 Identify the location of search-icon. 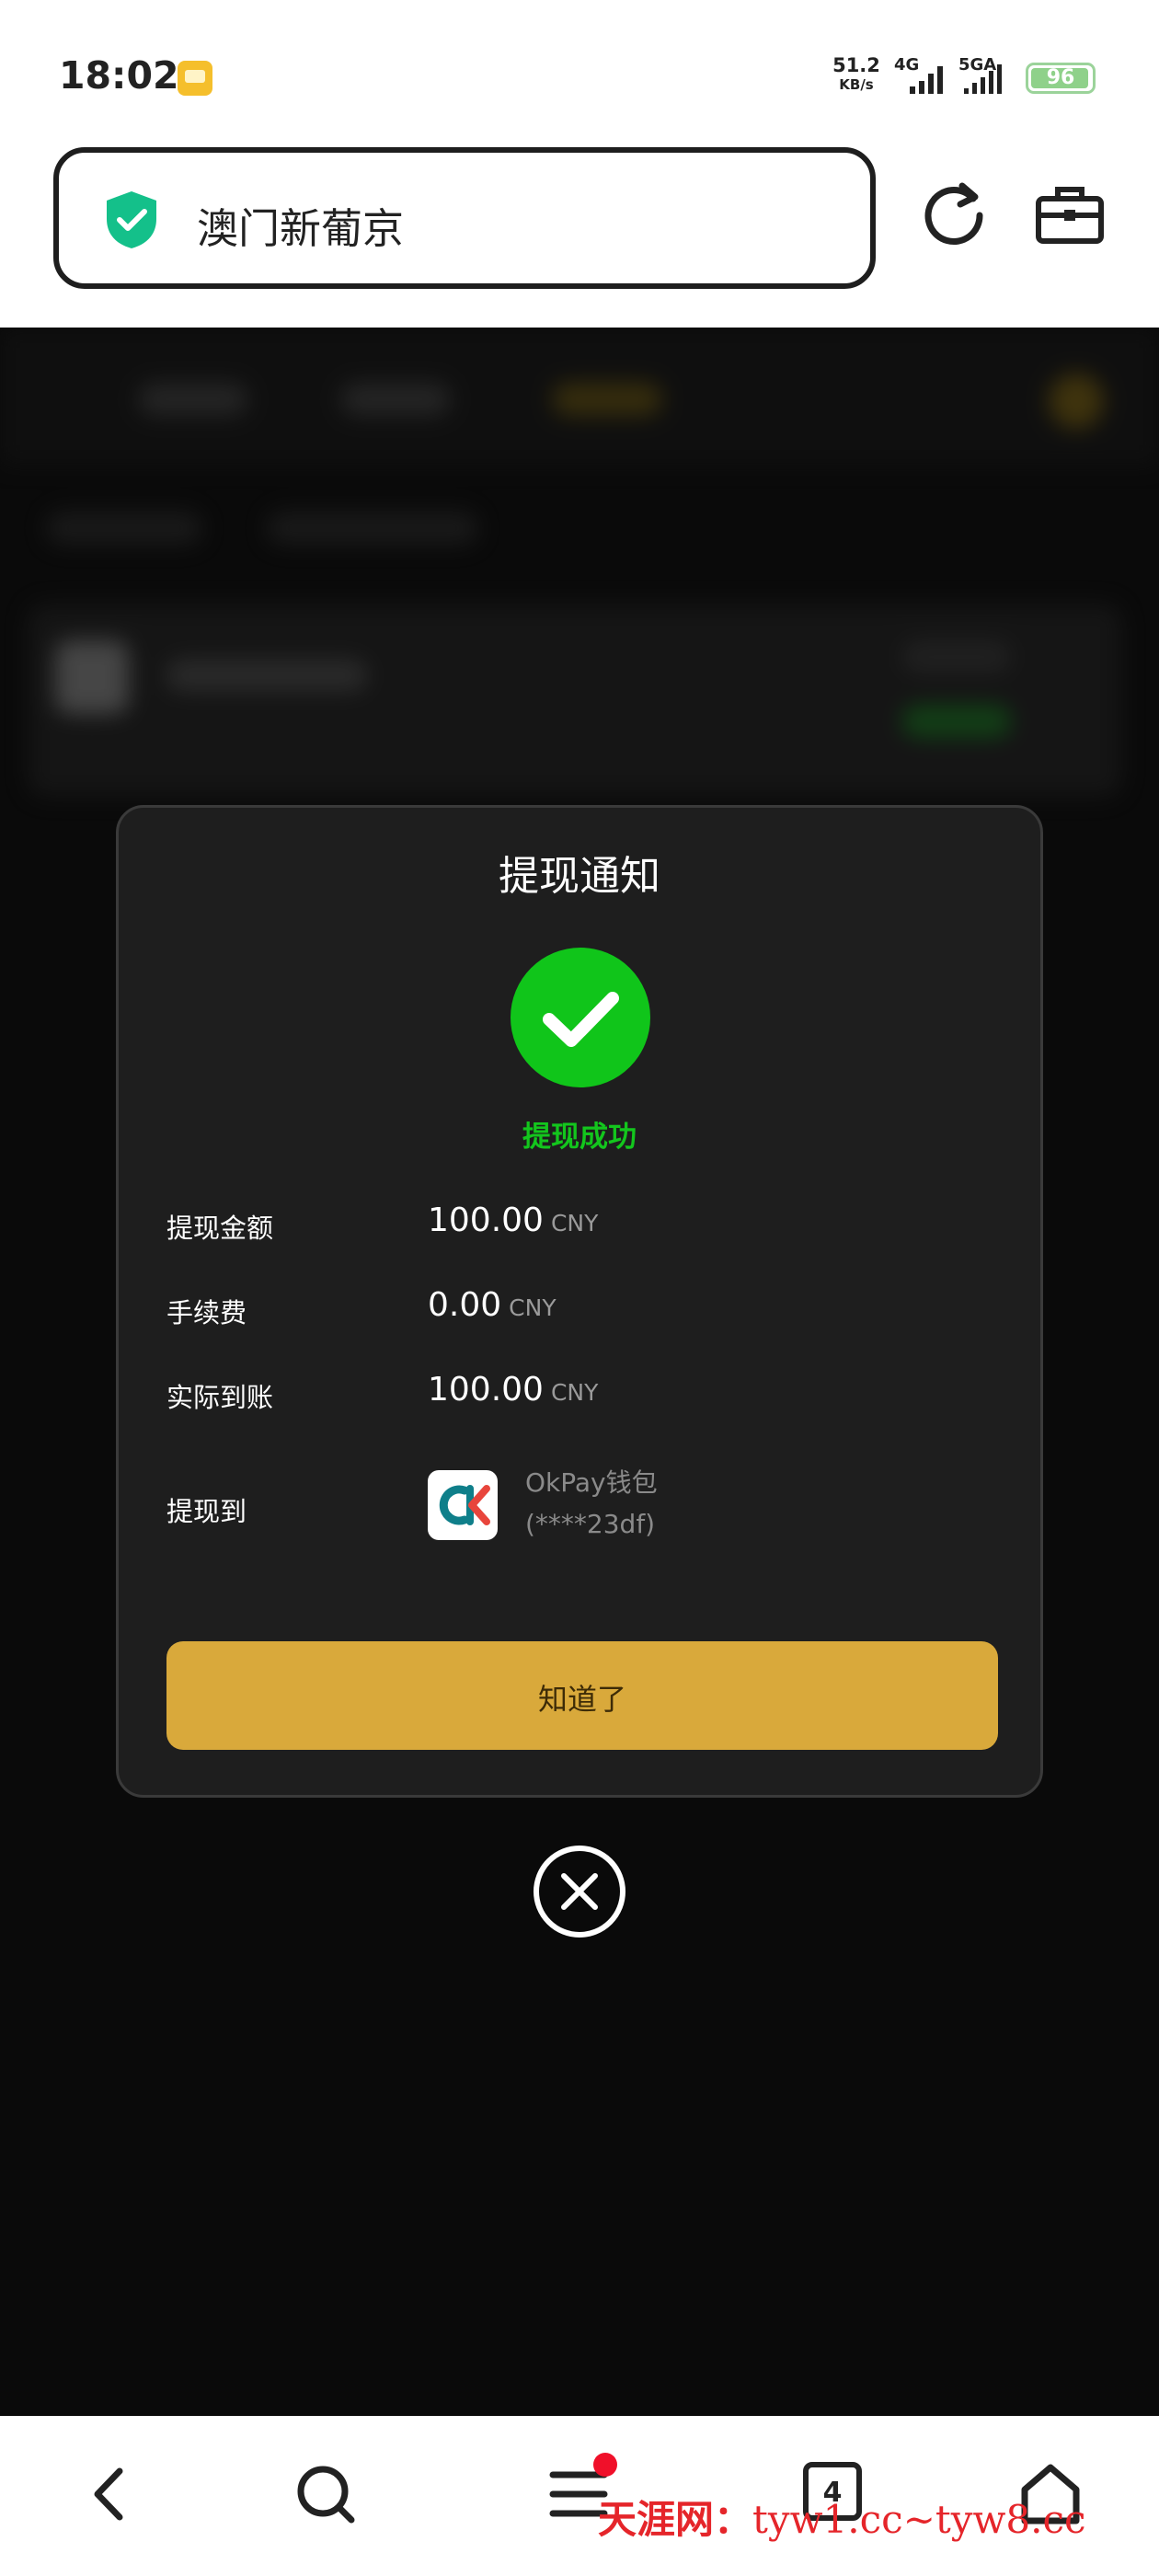
(325, 2494).